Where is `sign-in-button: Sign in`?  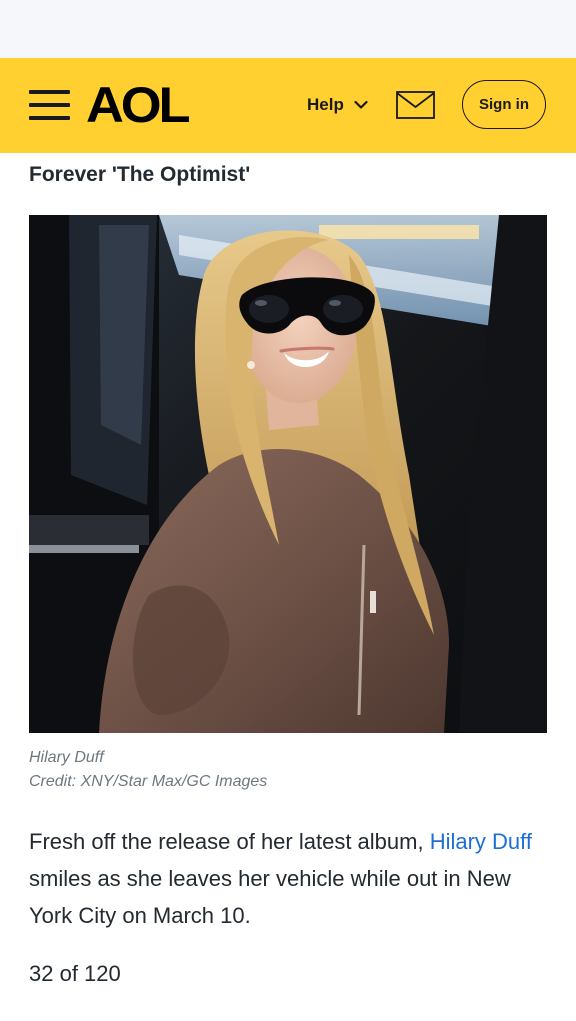 sign-in-button: Sign in is located at coordinates (504, 104).